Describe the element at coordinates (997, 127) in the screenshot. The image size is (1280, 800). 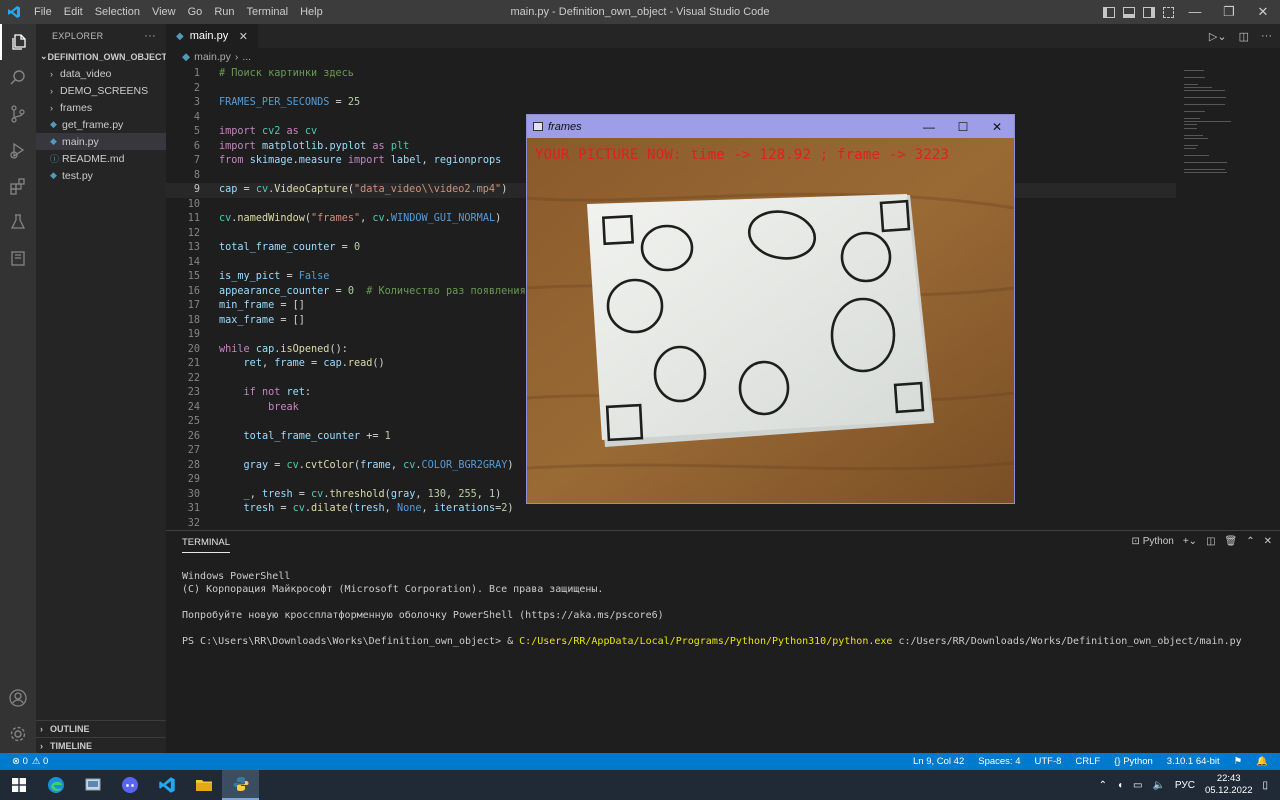
I see `cv-close-button: ✕` at that location.